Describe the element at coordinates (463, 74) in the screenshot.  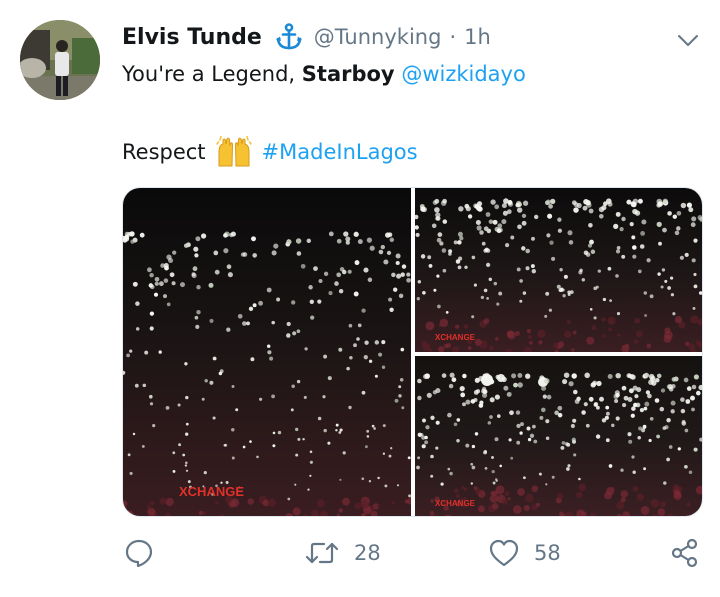
I see `mention-link: @wizkidayo` at that location.